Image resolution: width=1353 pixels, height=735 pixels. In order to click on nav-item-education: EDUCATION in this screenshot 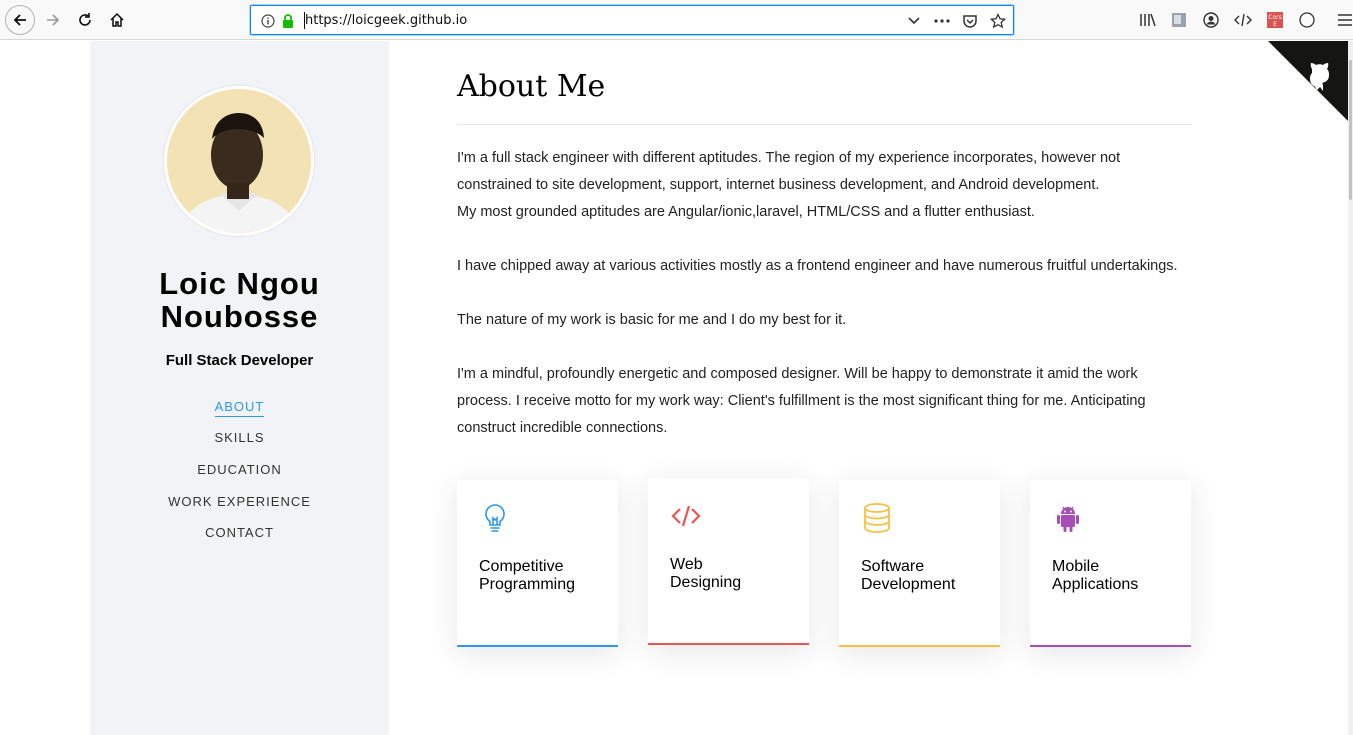, I will do `click(239, 469)`.